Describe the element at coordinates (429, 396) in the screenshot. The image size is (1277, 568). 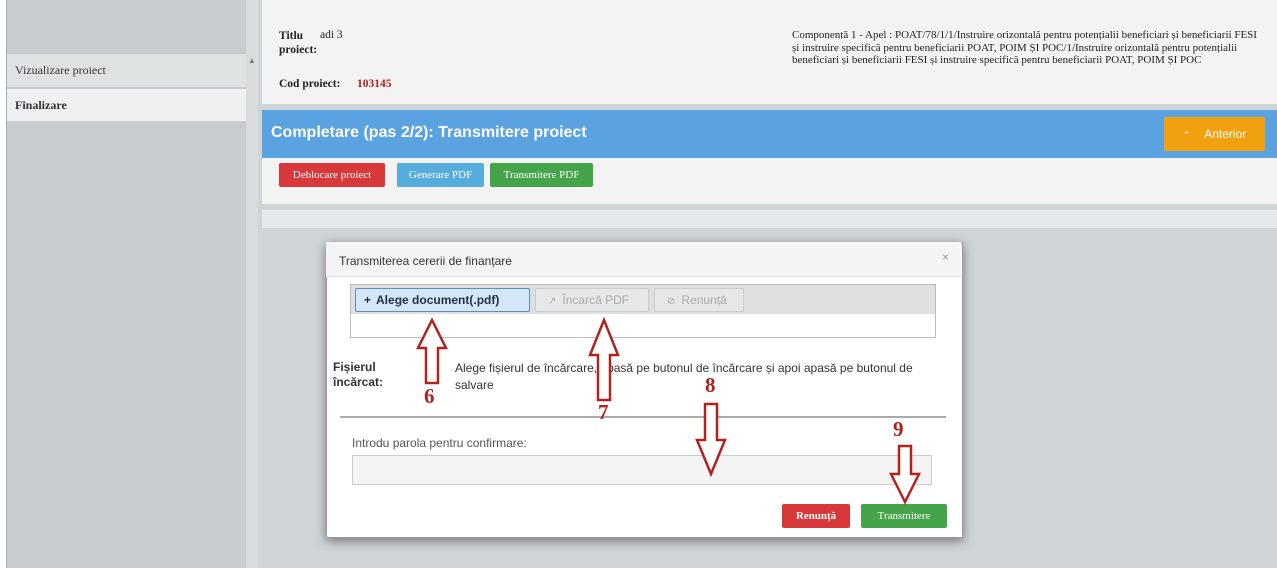
I see `annotation-number: 6` at that location.